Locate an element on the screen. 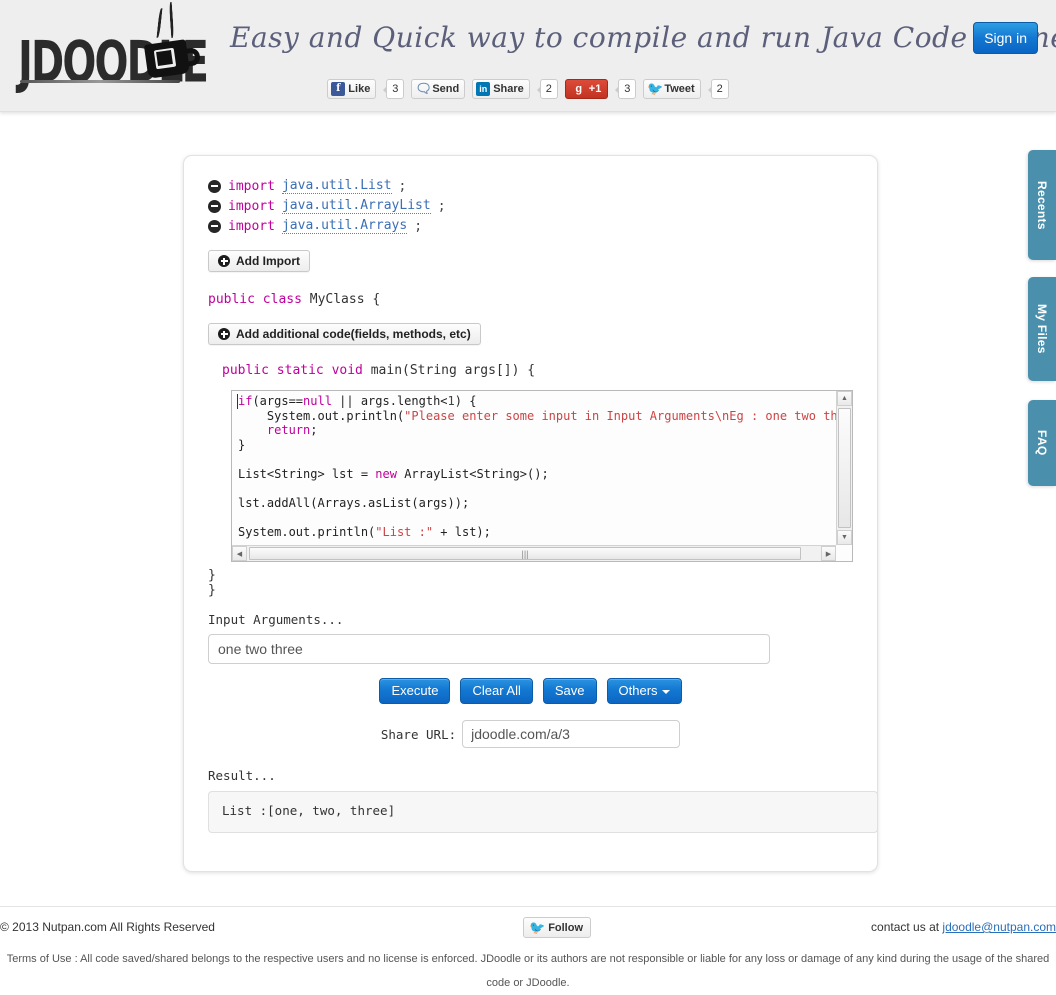 The width and height of the screenshot is (1056, 995). google-plus-label: +1 is located at coordinates (595, 89).